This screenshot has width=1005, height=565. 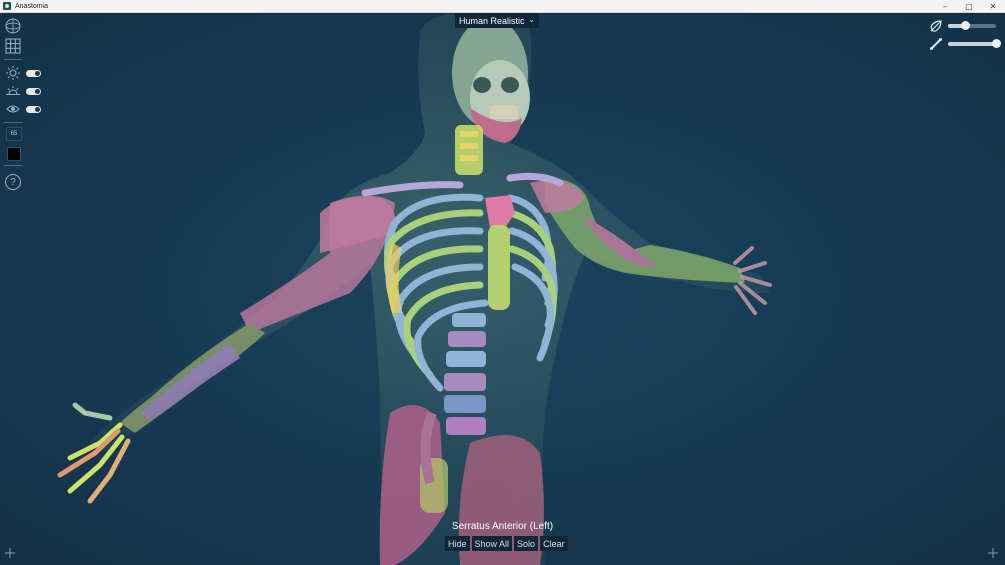 I want to click on field-of-view-input: 65, so click(x=14, y=134).